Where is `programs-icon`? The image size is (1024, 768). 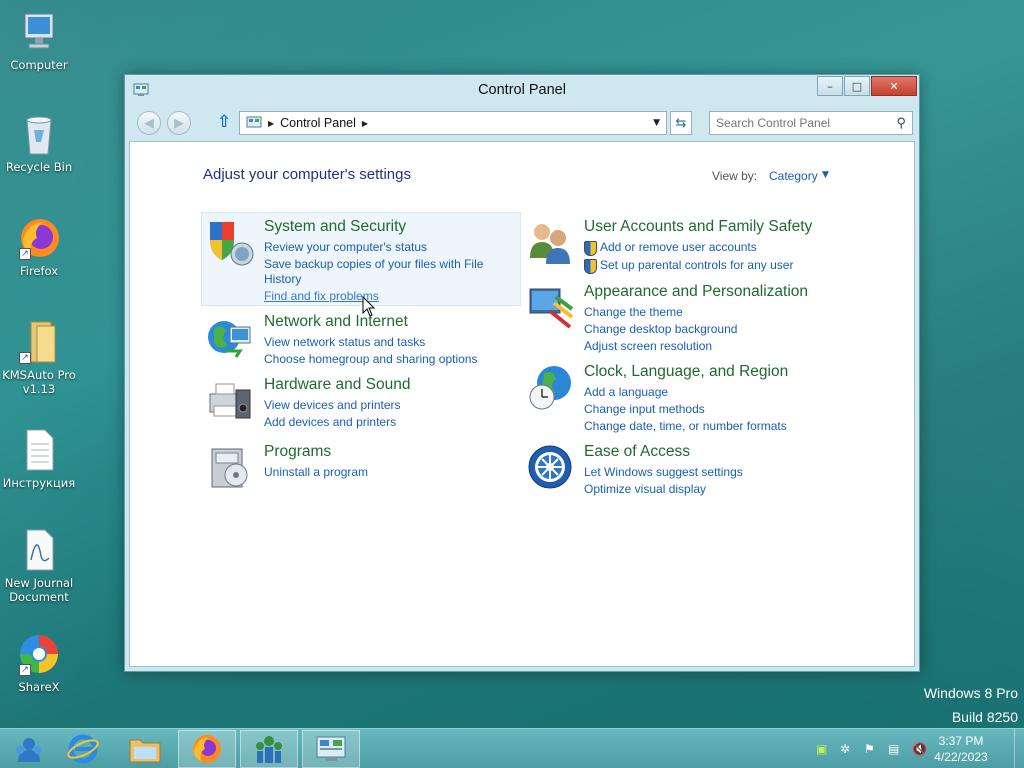
programs-icon is located at coordinates (231, 468).